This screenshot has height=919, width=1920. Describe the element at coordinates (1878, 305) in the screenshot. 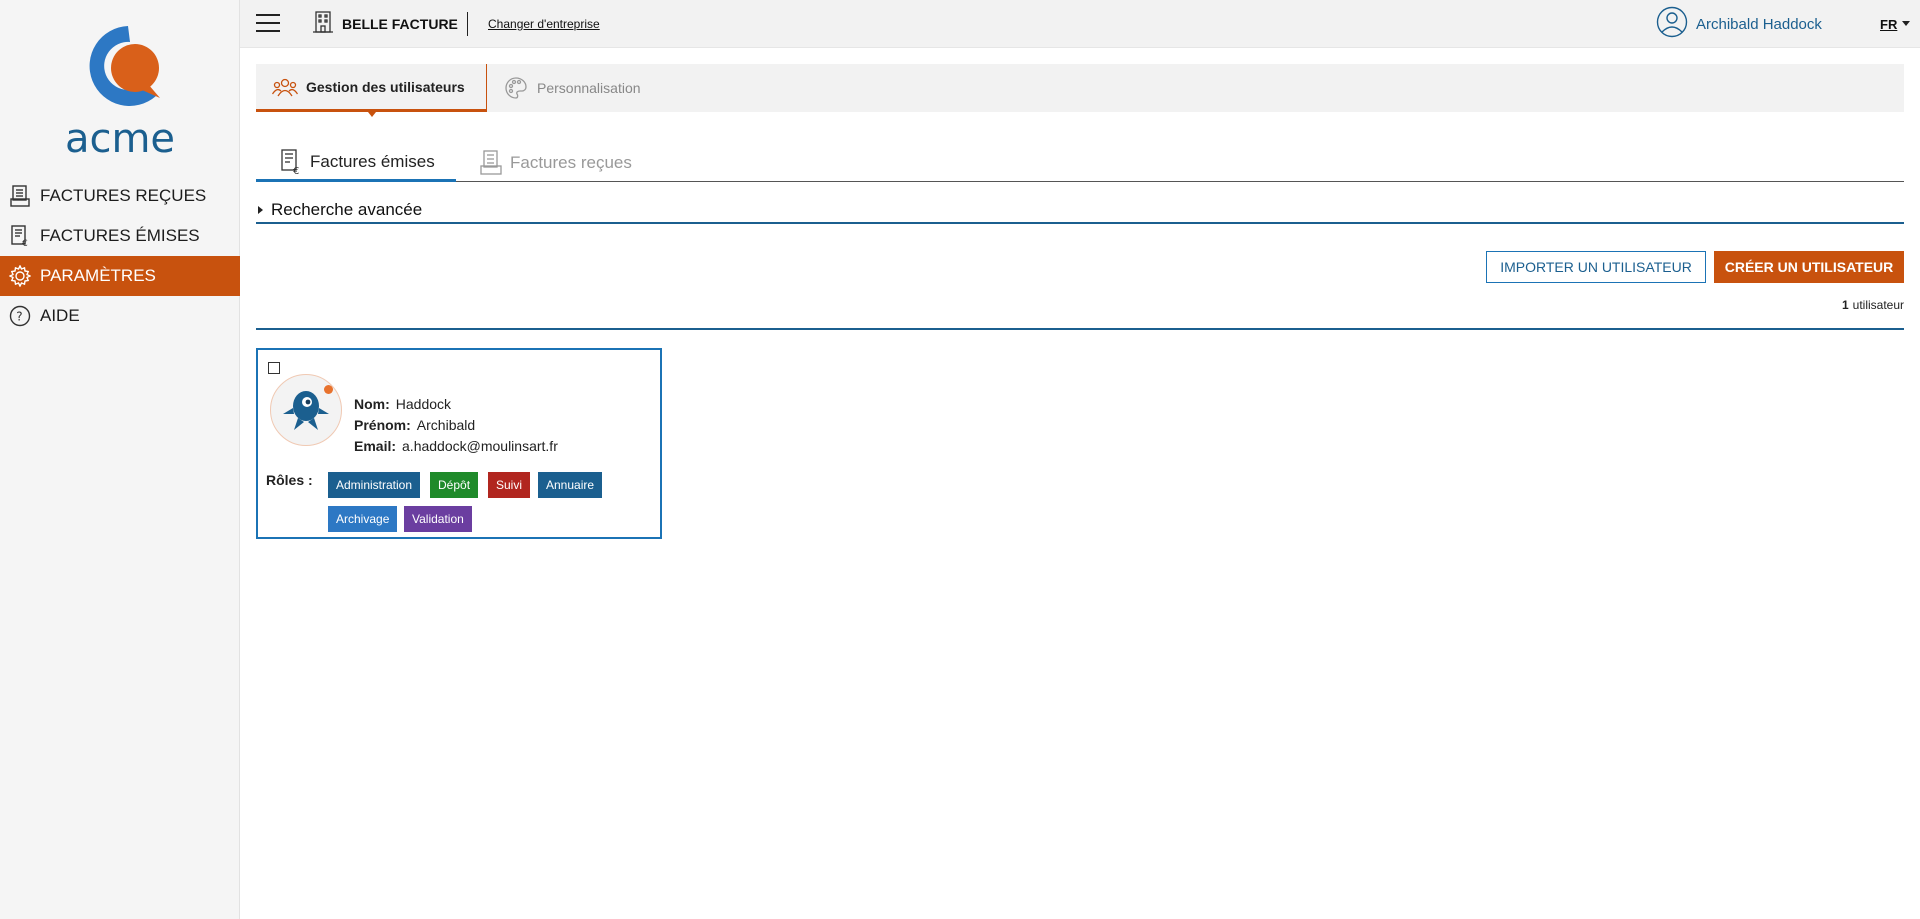

I see `user-count-label: utilisateur` at that location.